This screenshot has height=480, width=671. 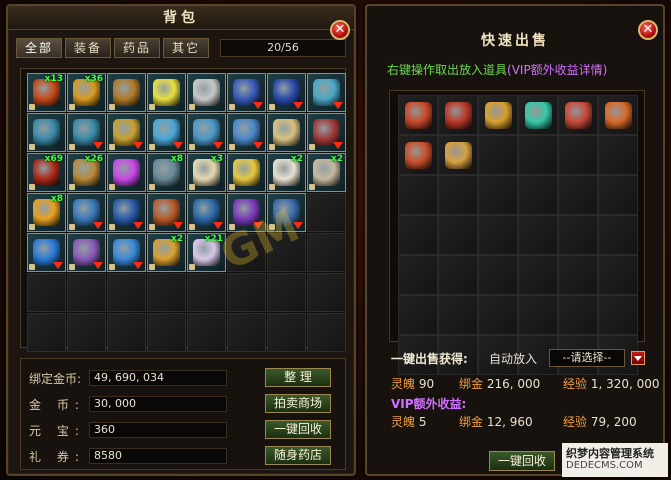 I want to click on chevron-down-icon, so click(x=638, y=358).